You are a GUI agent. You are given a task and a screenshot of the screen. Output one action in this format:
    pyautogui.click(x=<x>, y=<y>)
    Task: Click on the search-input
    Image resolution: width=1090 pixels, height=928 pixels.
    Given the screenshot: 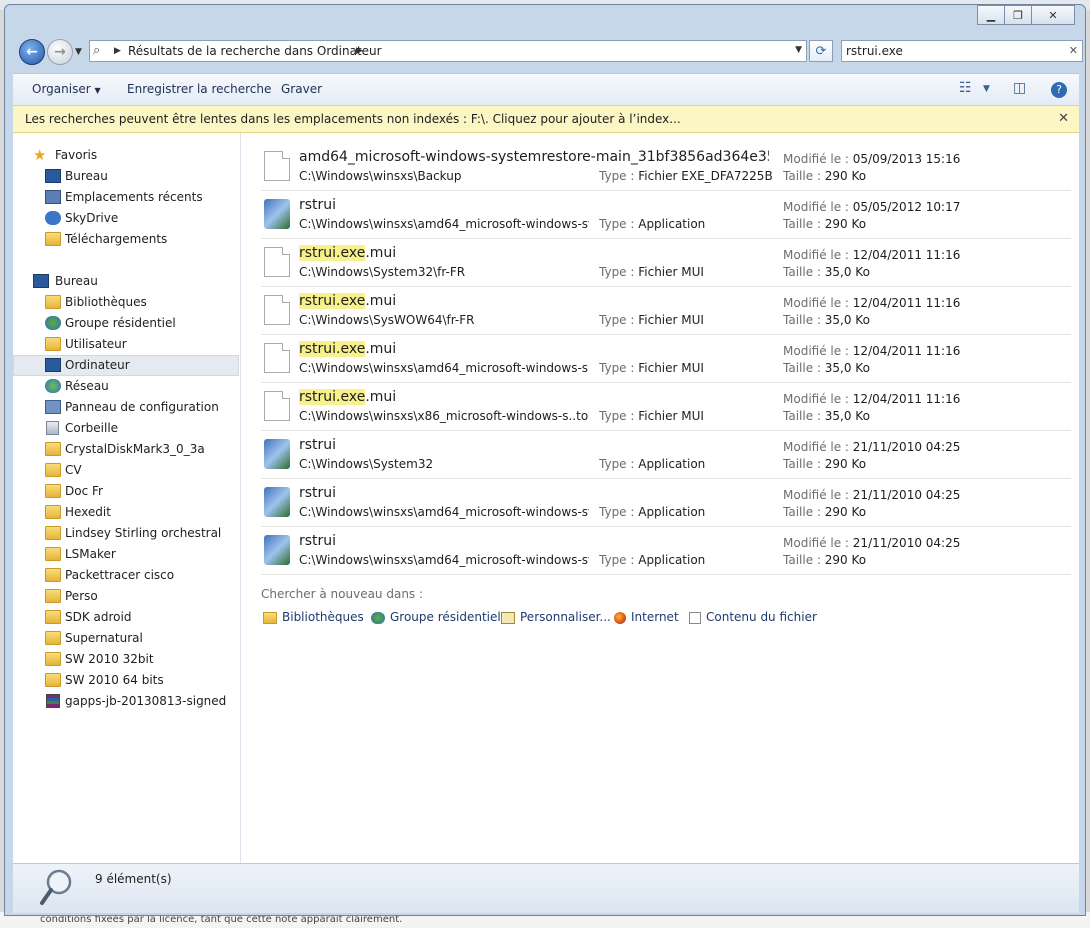 What is the action you would take?
    pyautogui.click(x=951, y=51)
    